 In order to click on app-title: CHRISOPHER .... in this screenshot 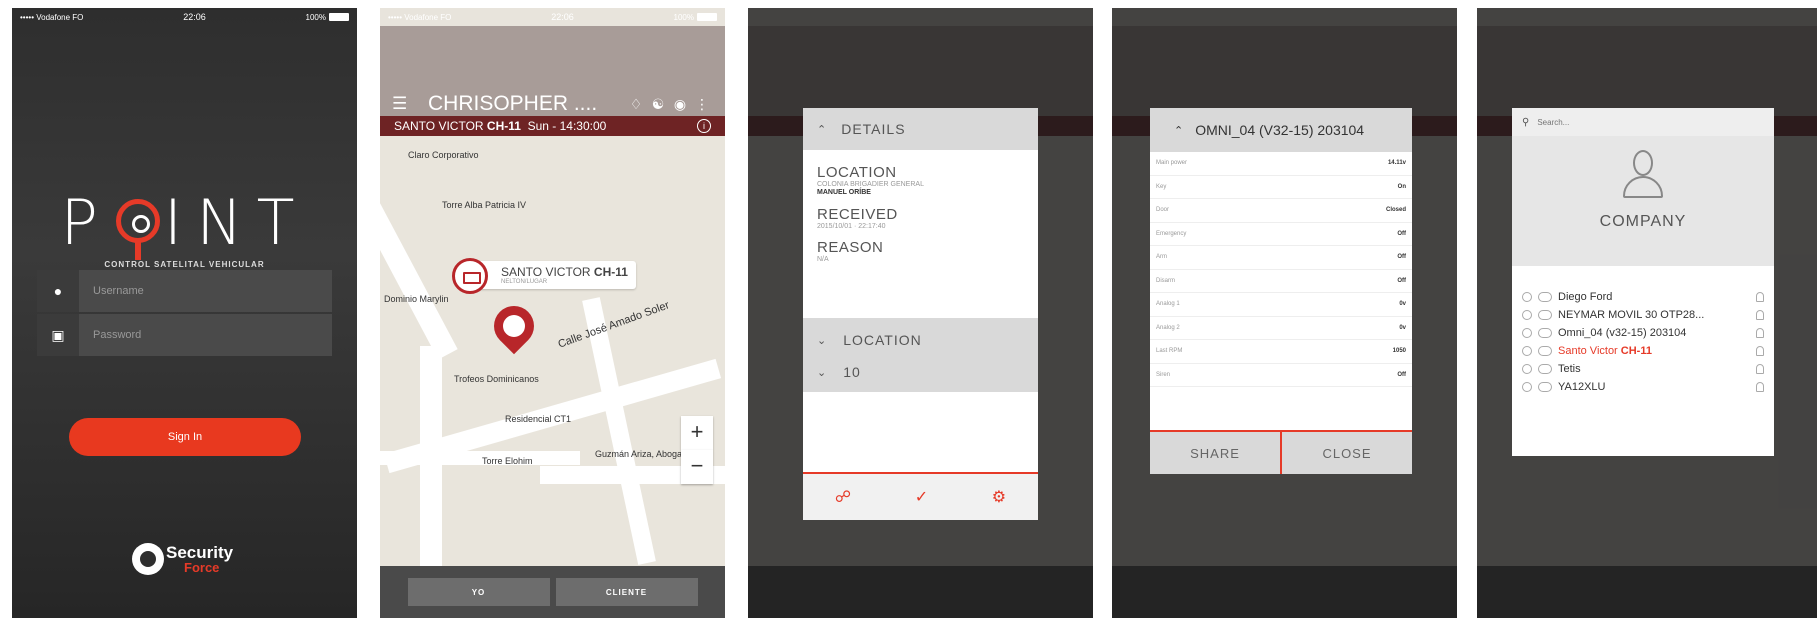, I will do `click(513, 103)`.